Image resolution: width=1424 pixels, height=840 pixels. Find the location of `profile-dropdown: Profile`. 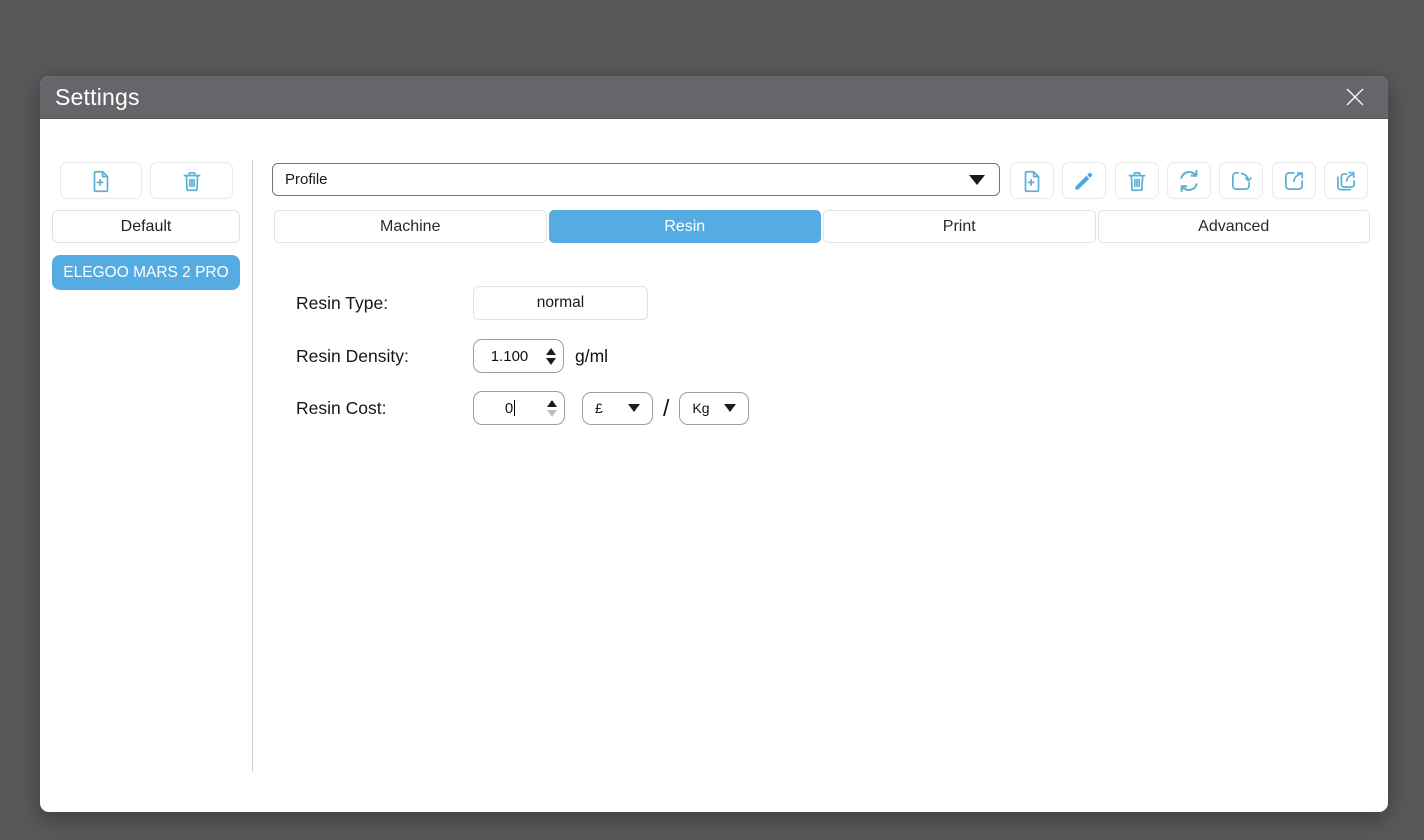

profile-dropdown: Profile is located at coordinates (636, 179).